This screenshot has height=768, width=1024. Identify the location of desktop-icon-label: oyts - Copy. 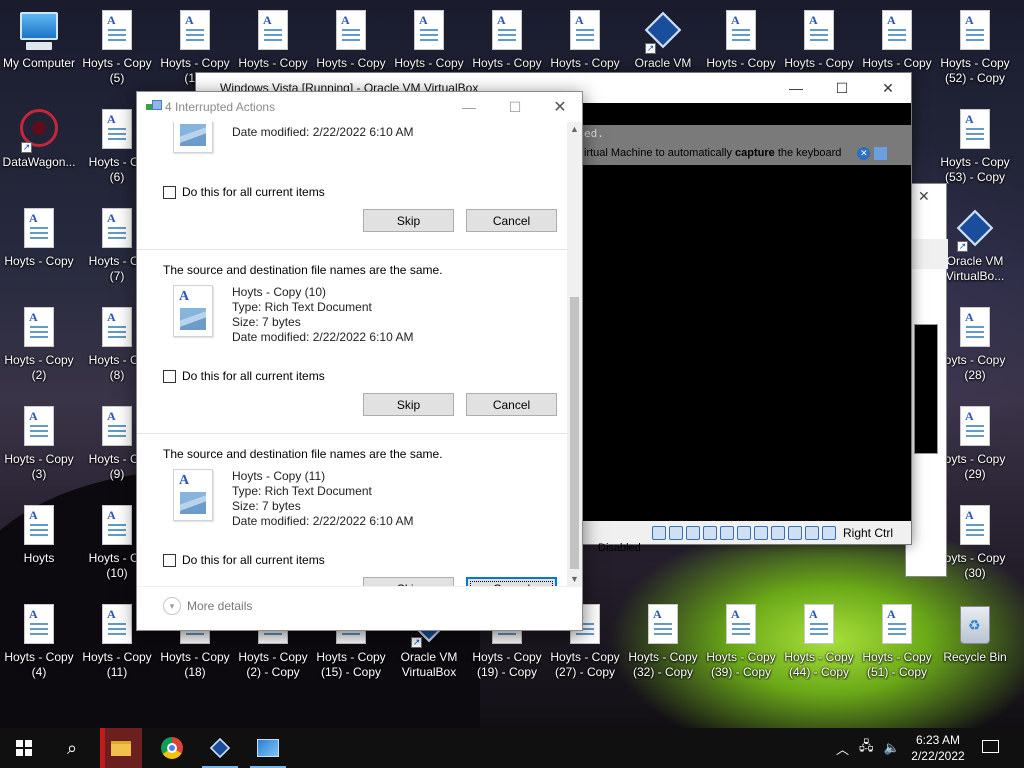
(975, 558).